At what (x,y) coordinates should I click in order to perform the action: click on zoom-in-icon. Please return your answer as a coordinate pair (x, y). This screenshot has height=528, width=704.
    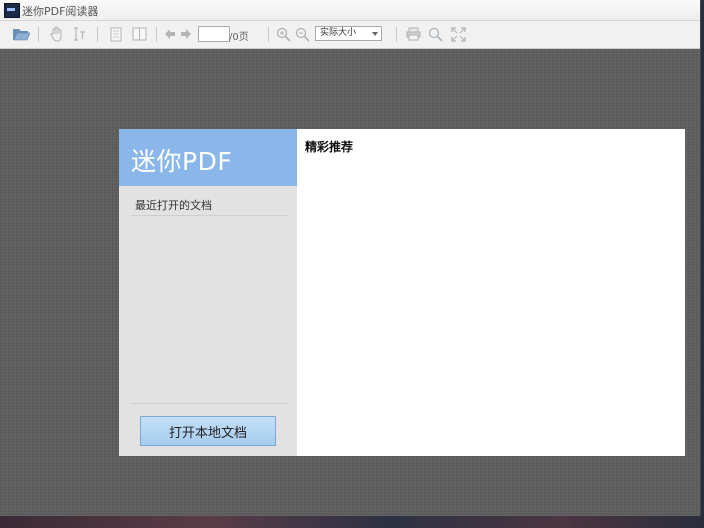
    Looking at the image, I should click on (283, 34).